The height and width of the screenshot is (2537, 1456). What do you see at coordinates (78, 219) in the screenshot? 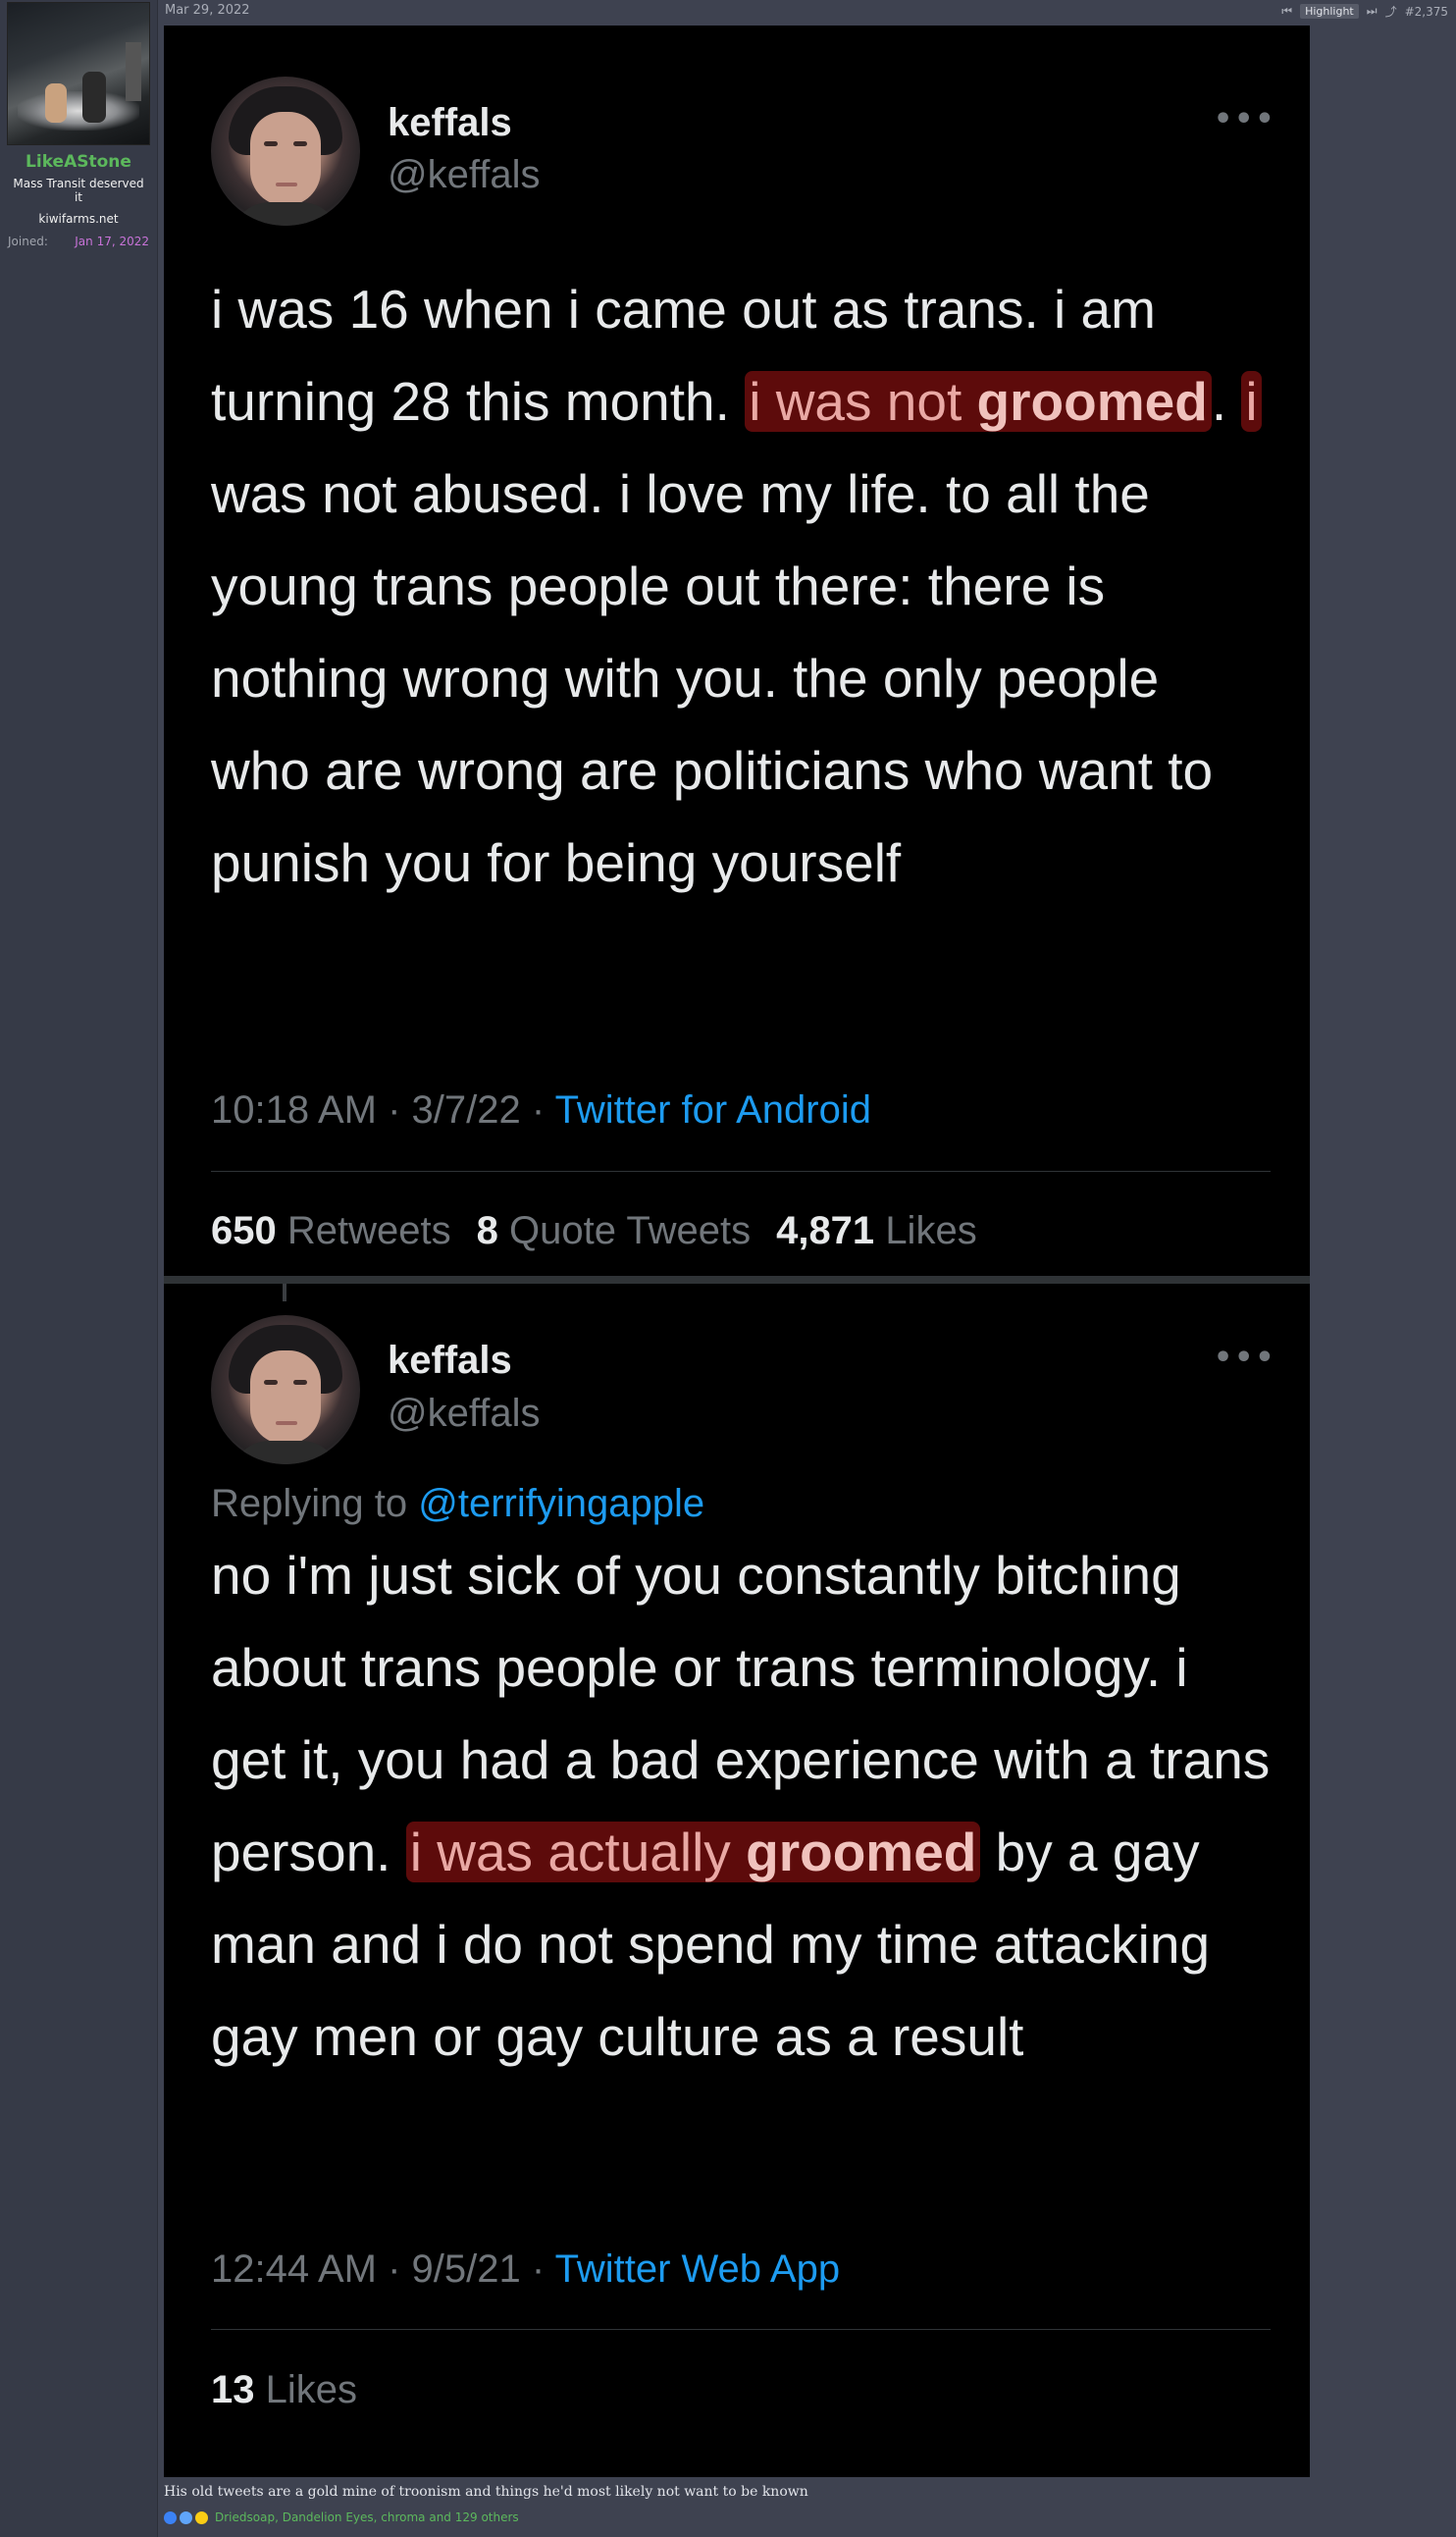
I see `user-site: kiwifarms.net` at bounding box center [78, 219].